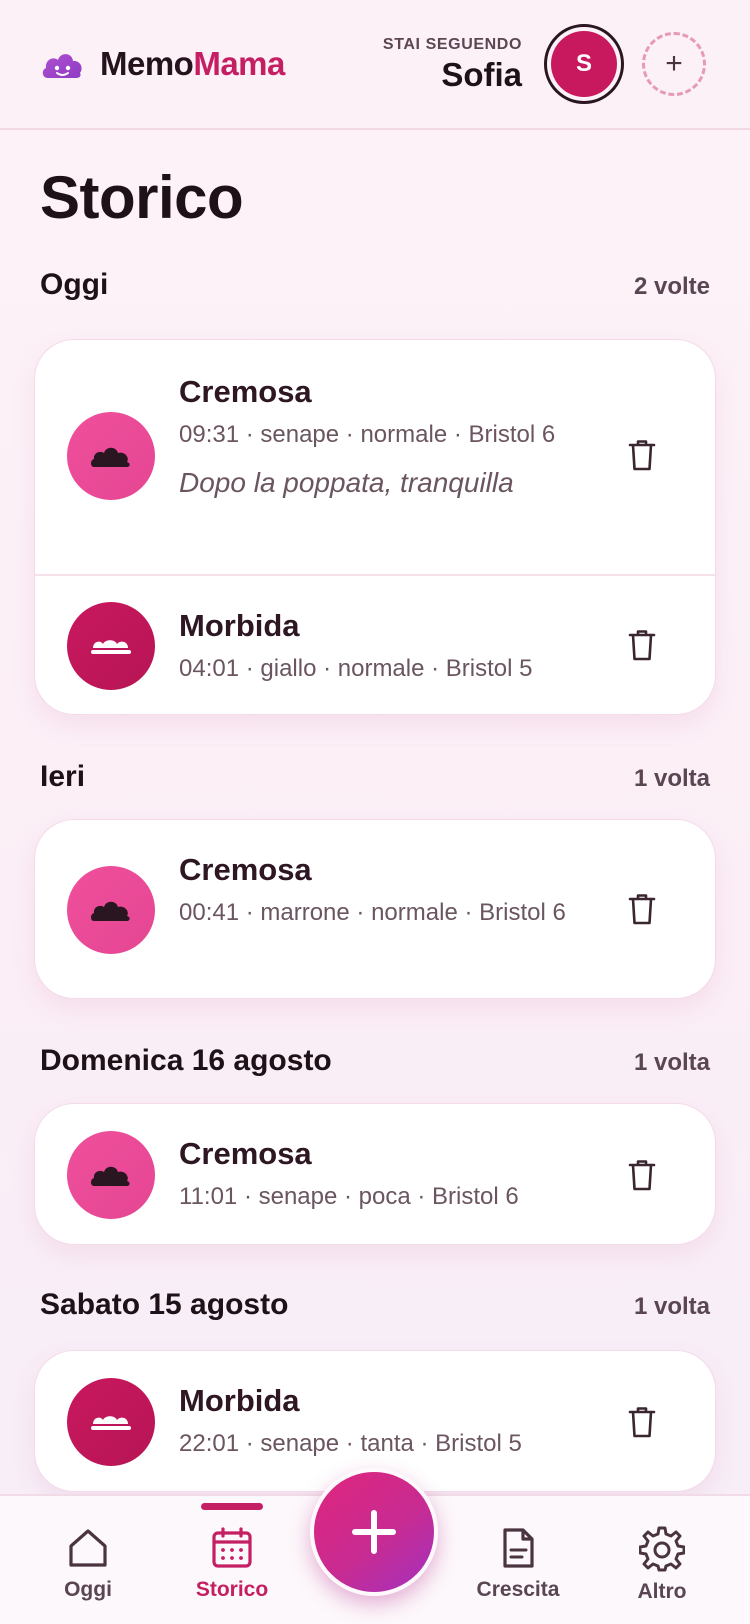 The height and width of the screenshot is (1624, 750). Describe the element at coordinates (367, 434) in the screenshot. I see `entry-meta: 09:31 · senape · normale · Bristol 6` at that location.